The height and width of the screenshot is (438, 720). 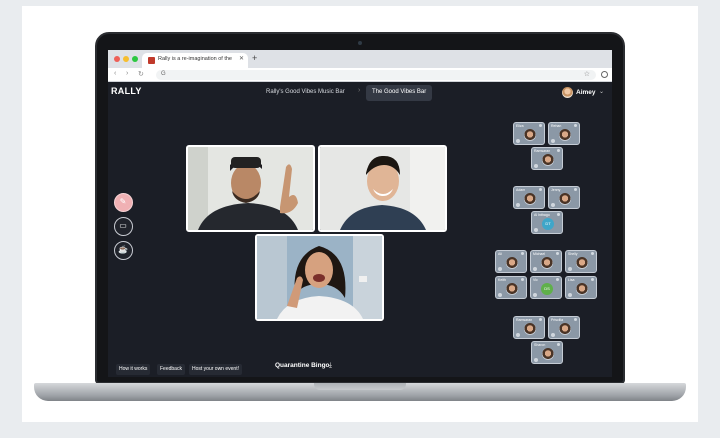 I want to click on address-site-icon: G, so click(x=163, y=74).